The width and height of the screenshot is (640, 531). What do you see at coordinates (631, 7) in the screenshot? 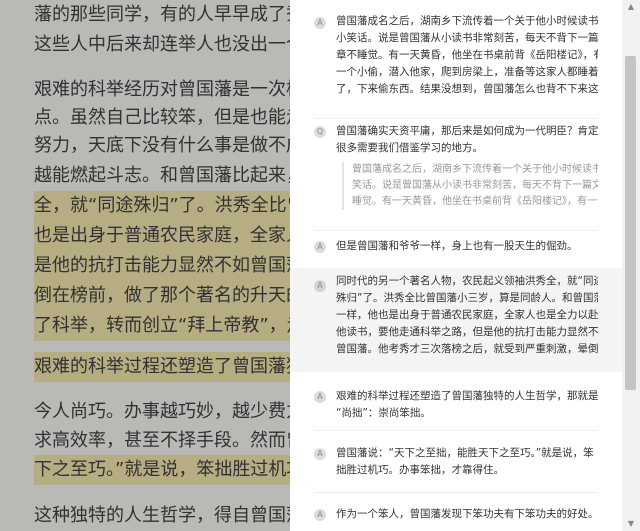
I see `scroll-up-icon: ▲` at bounding box center [631, 7].